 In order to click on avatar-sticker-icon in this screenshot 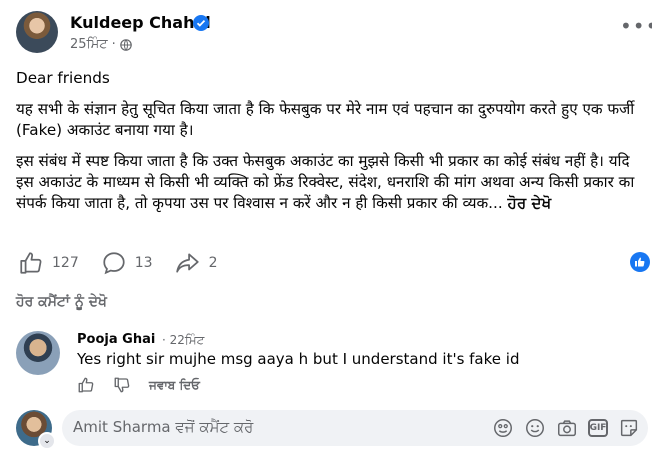, I will do `click(503, 428)`.